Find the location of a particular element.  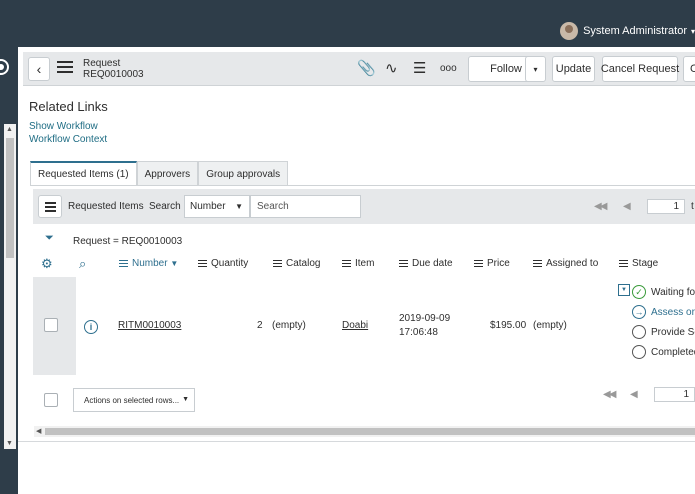

info-icon: i is located at coordinates (91, 327).